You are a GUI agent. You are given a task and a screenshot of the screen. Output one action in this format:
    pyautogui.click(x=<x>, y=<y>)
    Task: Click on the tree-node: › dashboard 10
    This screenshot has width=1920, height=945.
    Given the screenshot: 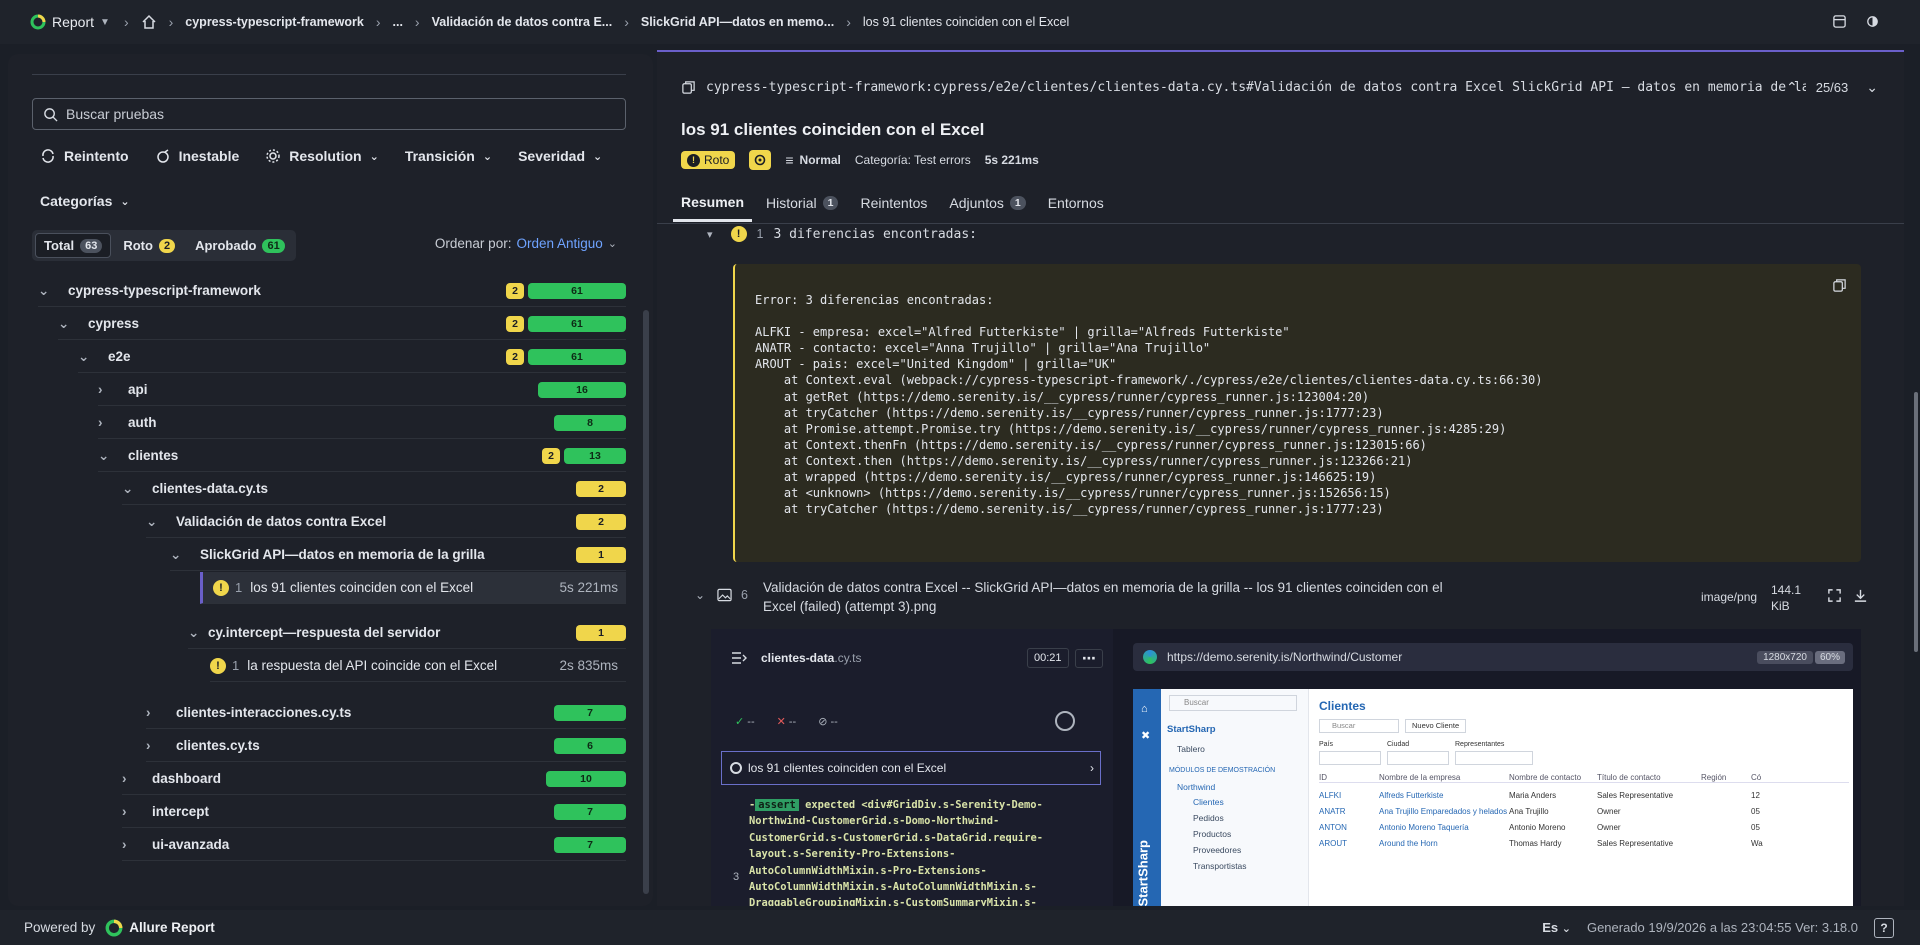 What is the action you would take?
    pyautogui.click(x=374, y=779)
    